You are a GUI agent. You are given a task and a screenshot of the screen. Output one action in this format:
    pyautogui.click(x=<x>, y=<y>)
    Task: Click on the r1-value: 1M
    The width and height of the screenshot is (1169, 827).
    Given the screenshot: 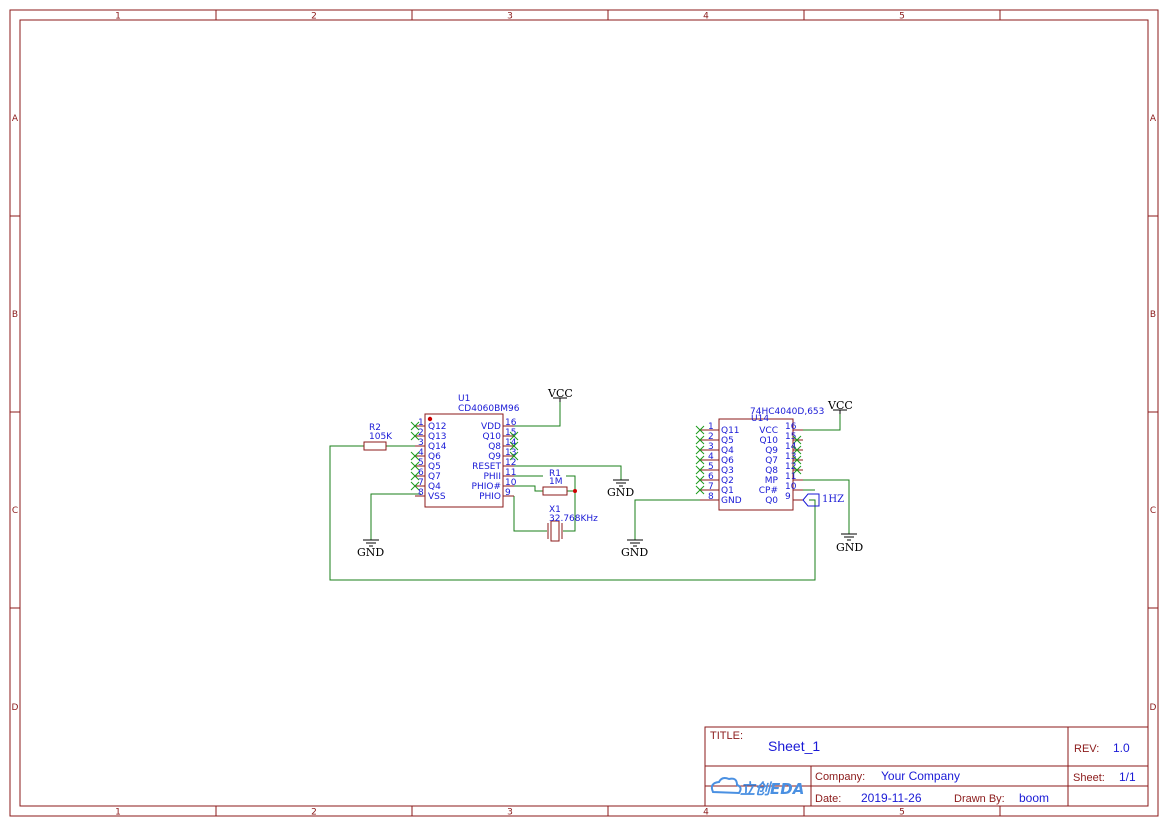 What is the action you would take?
    pyautogui.click(x=556, y=482)
    